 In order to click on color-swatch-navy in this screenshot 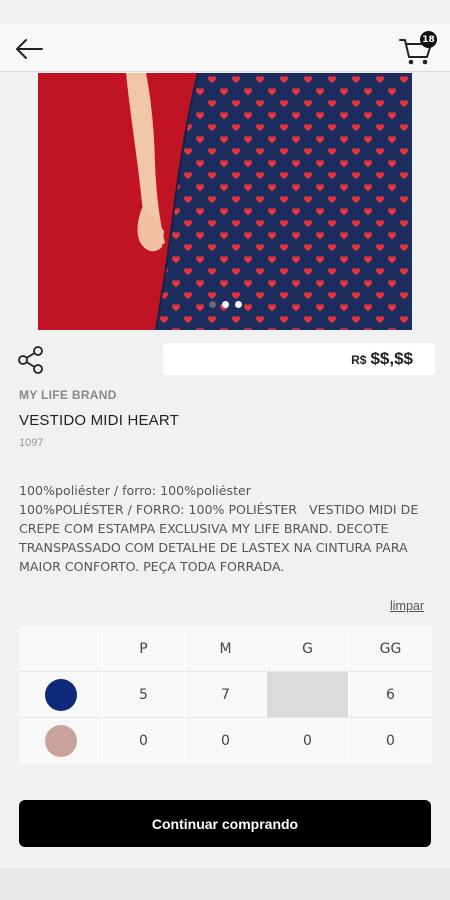, I will do `click(60, 694)`.